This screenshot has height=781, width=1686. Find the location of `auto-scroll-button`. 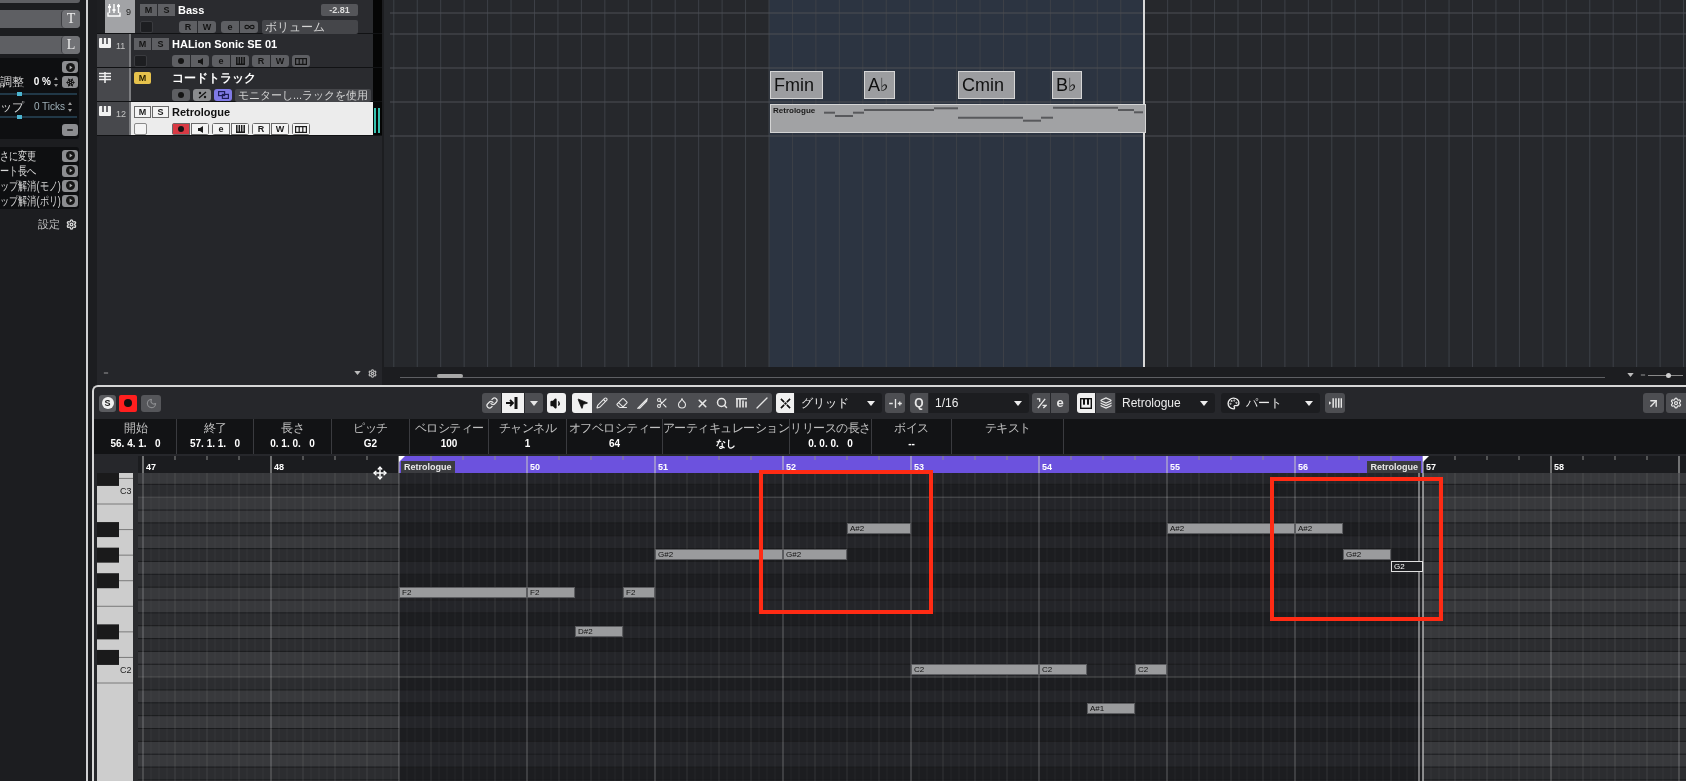

auto-scroll-button is located at coordinates (491, 403).